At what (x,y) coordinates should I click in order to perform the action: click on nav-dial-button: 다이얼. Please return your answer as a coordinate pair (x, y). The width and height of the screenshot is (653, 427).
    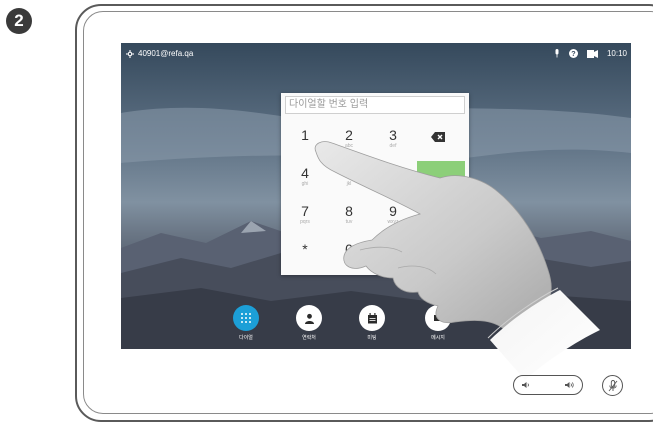
    Looking at the image, I should click on (246, 323).